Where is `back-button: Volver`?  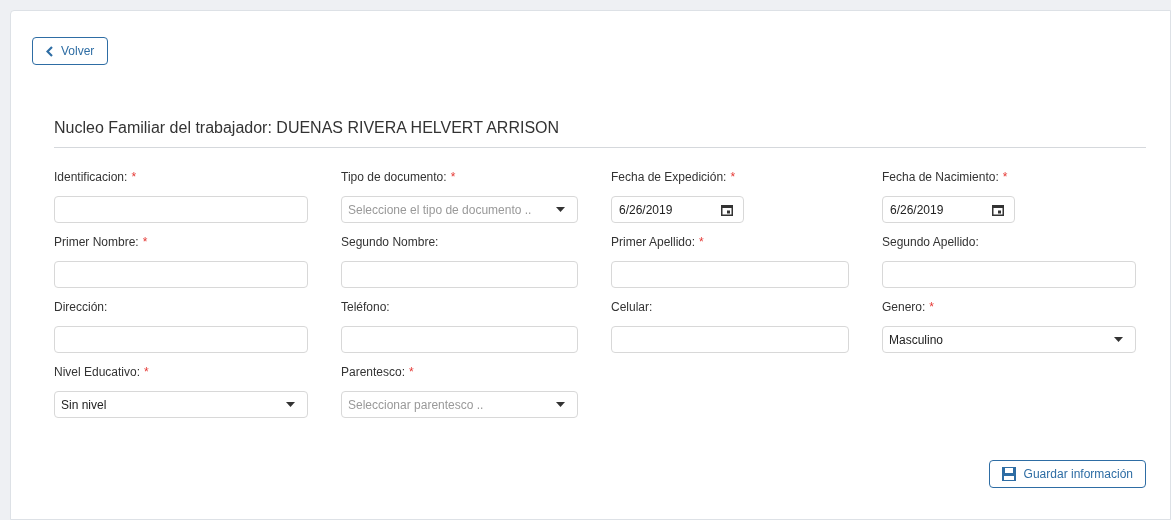
back-button: Volver is located at coordinates (70, 51).